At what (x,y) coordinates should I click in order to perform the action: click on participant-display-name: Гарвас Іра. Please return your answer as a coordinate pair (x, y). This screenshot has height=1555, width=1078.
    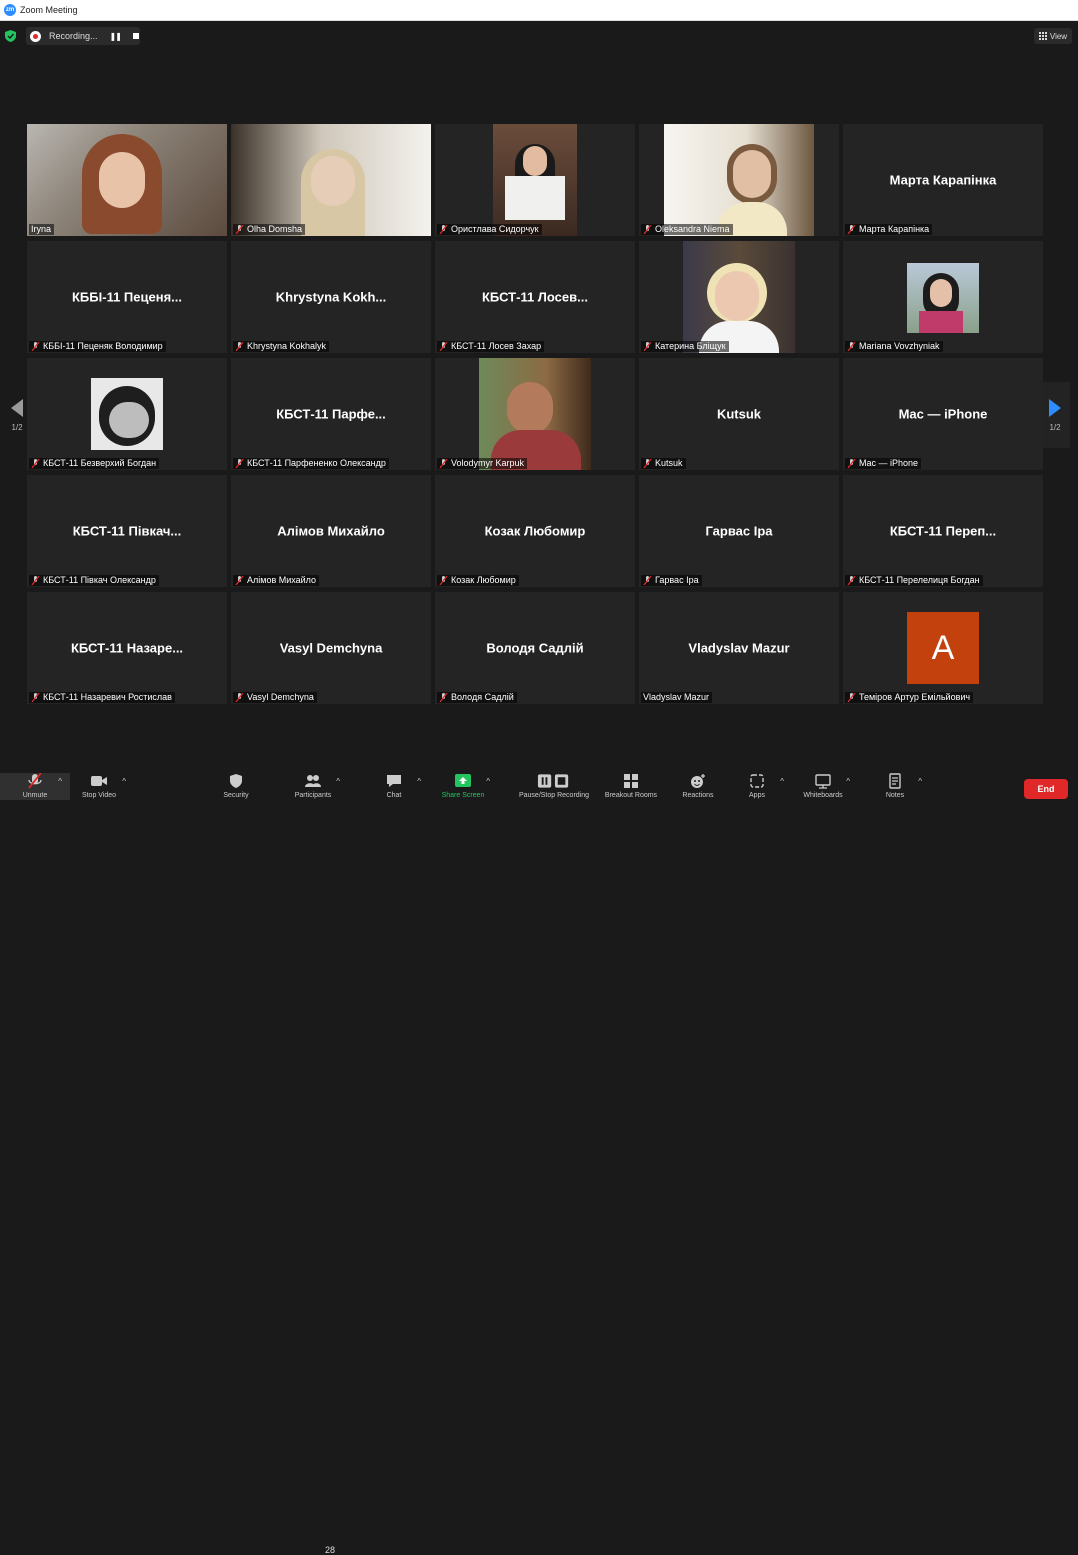
    Looking at the image, I should click on (739, 531).